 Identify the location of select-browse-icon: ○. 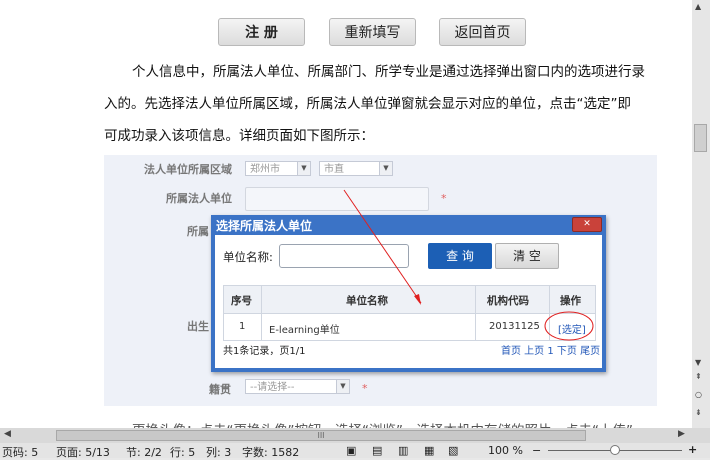
(698, 394).